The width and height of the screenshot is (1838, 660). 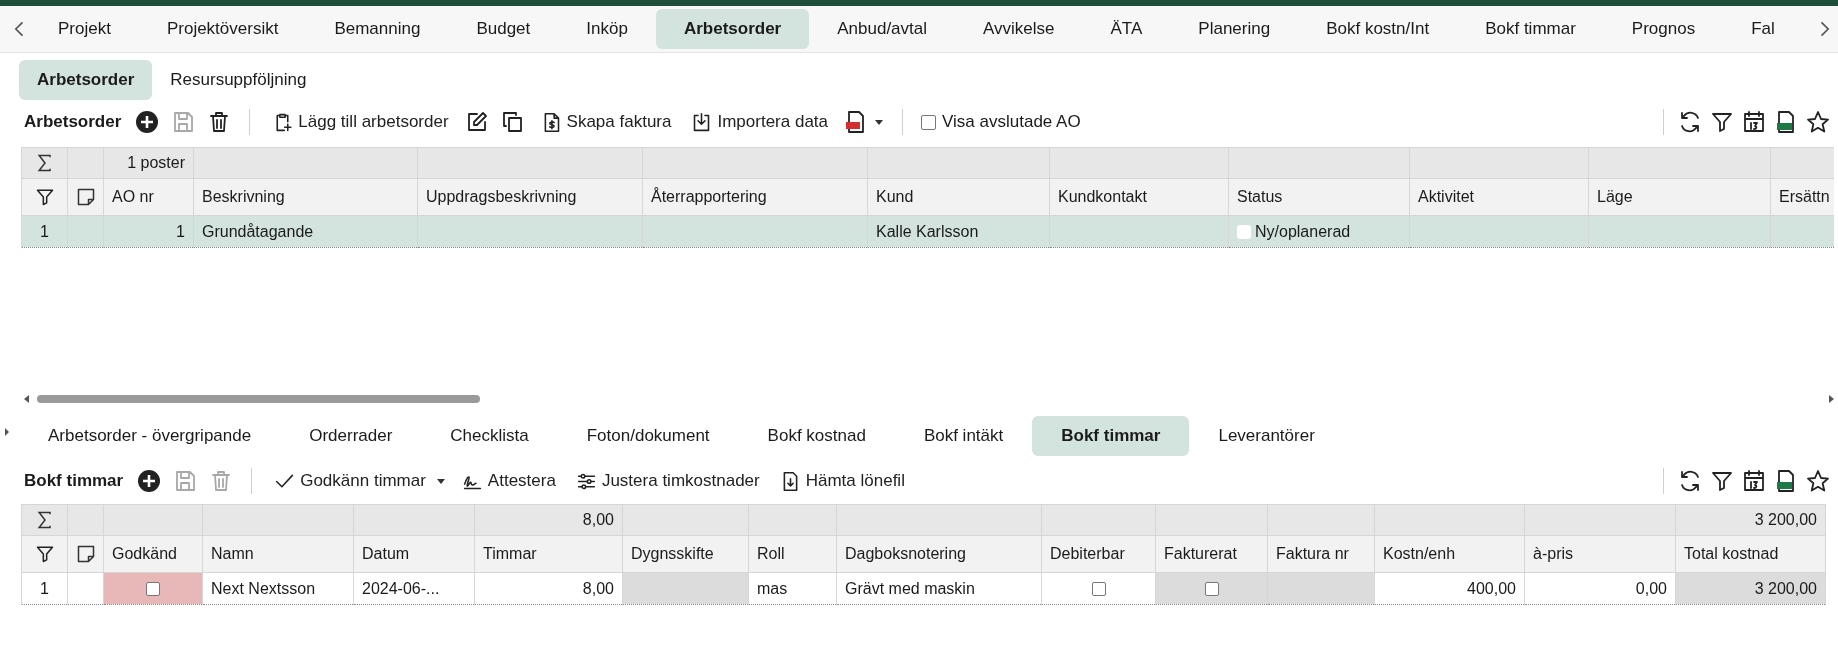 I want to click on tab: Projektöversikt, so click(x=222, y=29).